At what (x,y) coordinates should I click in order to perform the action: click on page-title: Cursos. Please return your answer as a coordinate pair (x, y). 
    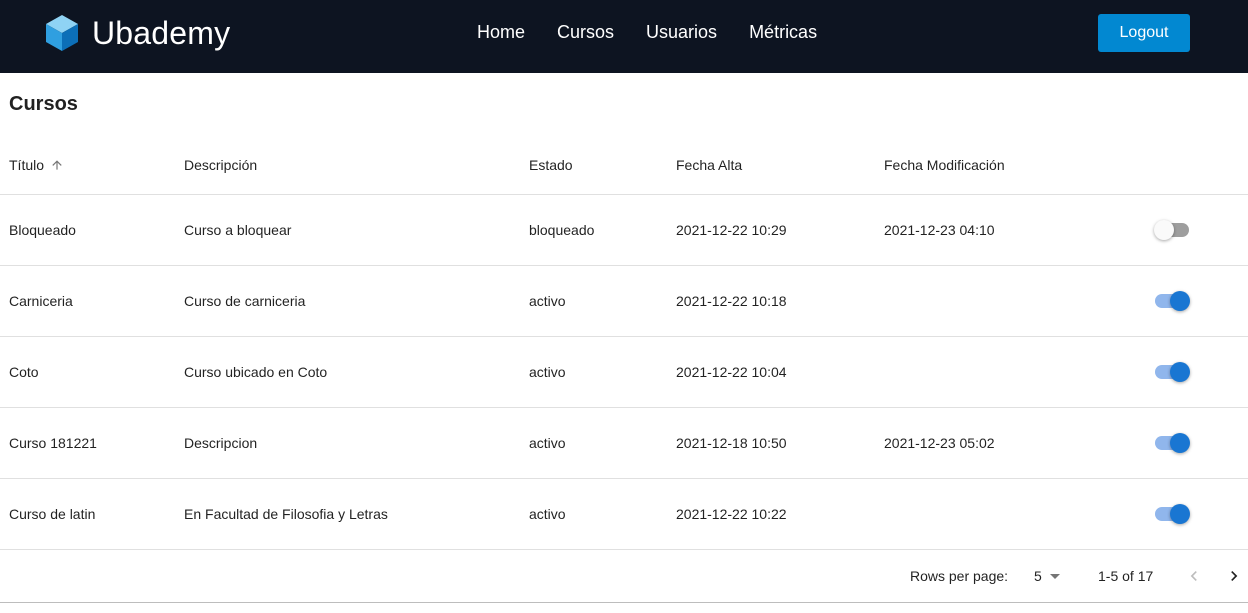
    Looking at the image, I should click on (43, 104).